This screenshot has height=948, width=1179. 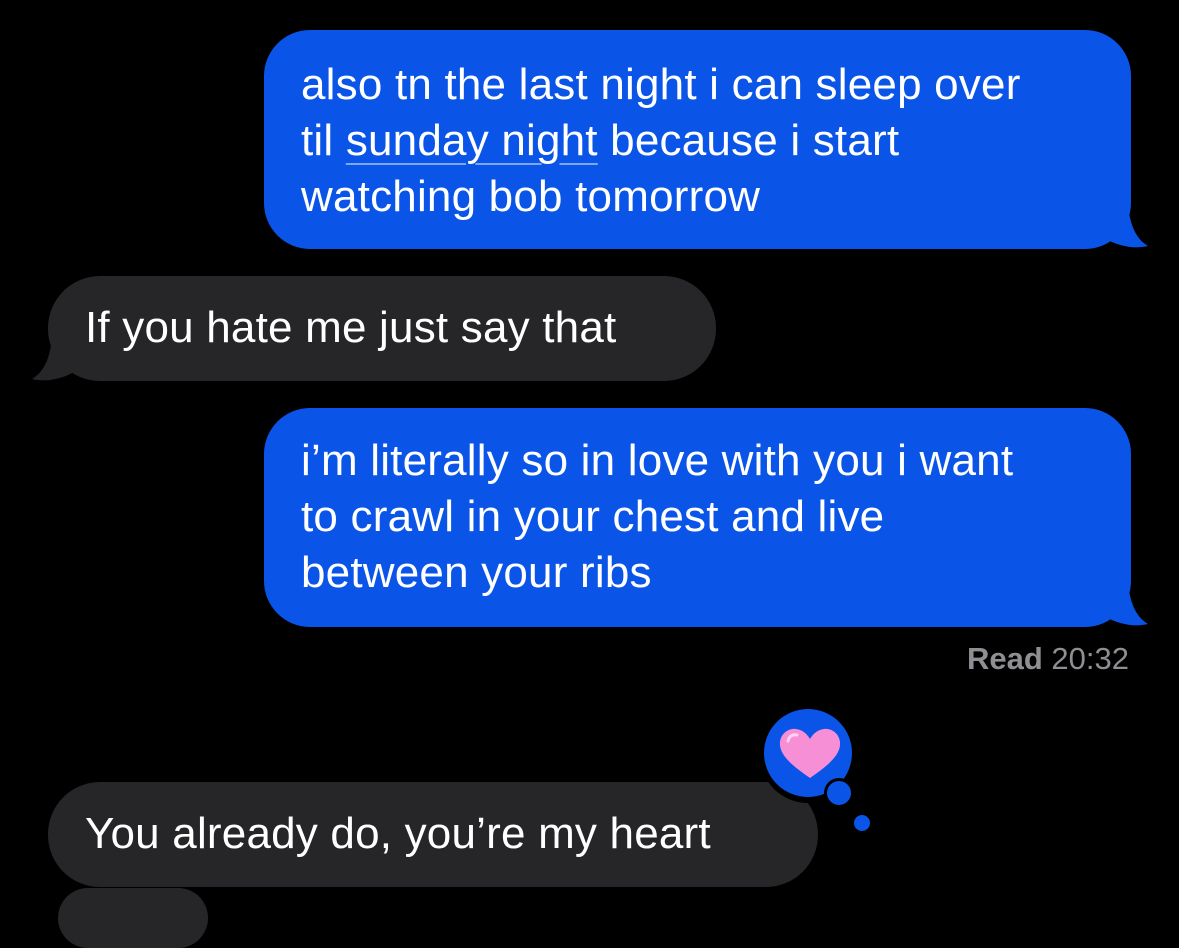 What do you see at coordinates (398, 833) in the screenshot?
I see `message-text: You already do, you’re my heart` at bounding box center [398, 833].